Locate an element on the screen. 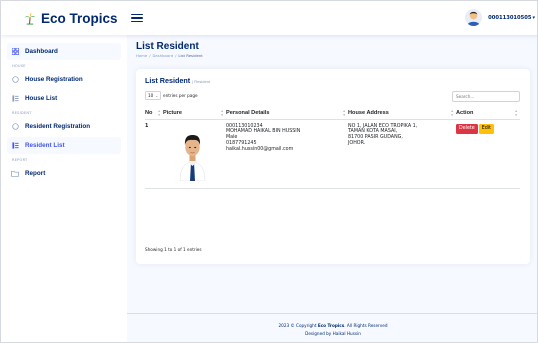 The image size is (538, 343). card-title-text: List Resident is located at coordinates (168, 80).